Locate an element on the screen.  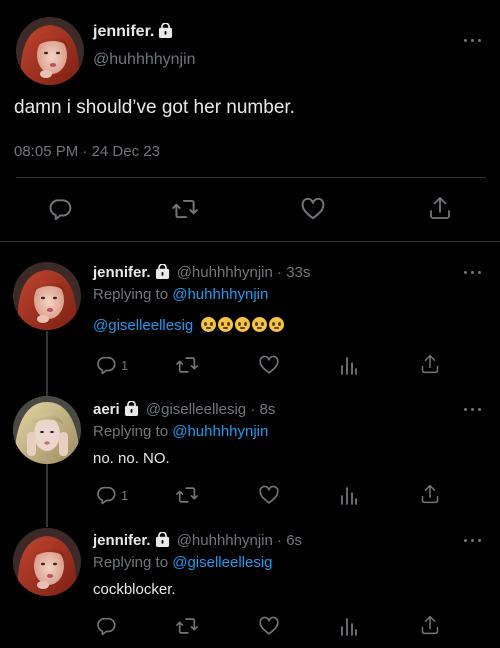
tweet-text: @giselleellesig is located at coordinates (189, 325).